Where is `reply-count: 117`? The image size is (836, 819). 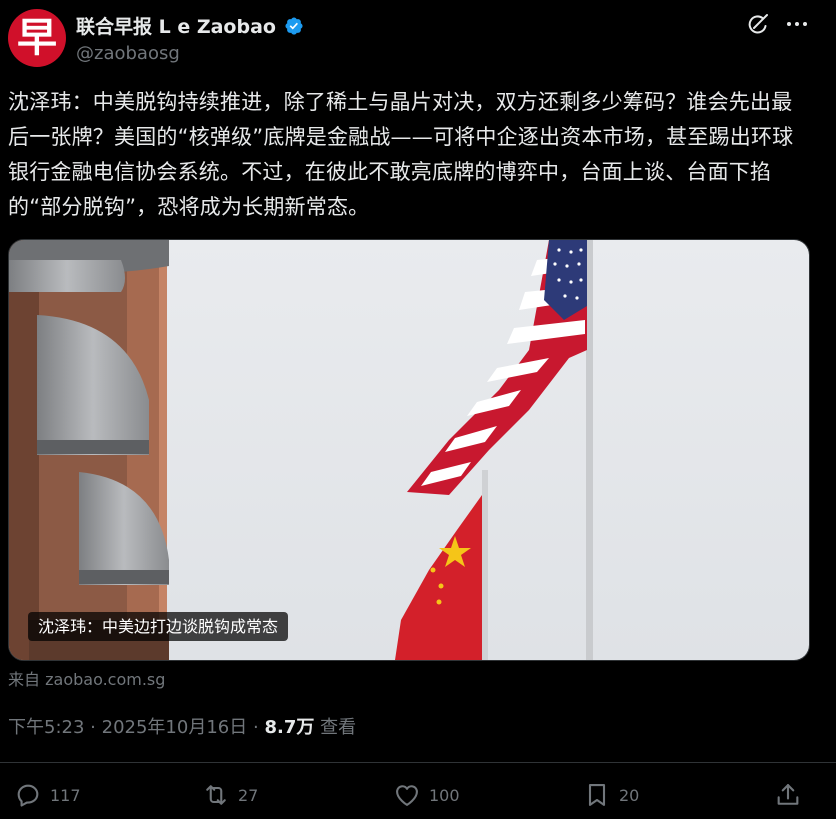
reply-count: 117 is located at coordinates (65, 795).